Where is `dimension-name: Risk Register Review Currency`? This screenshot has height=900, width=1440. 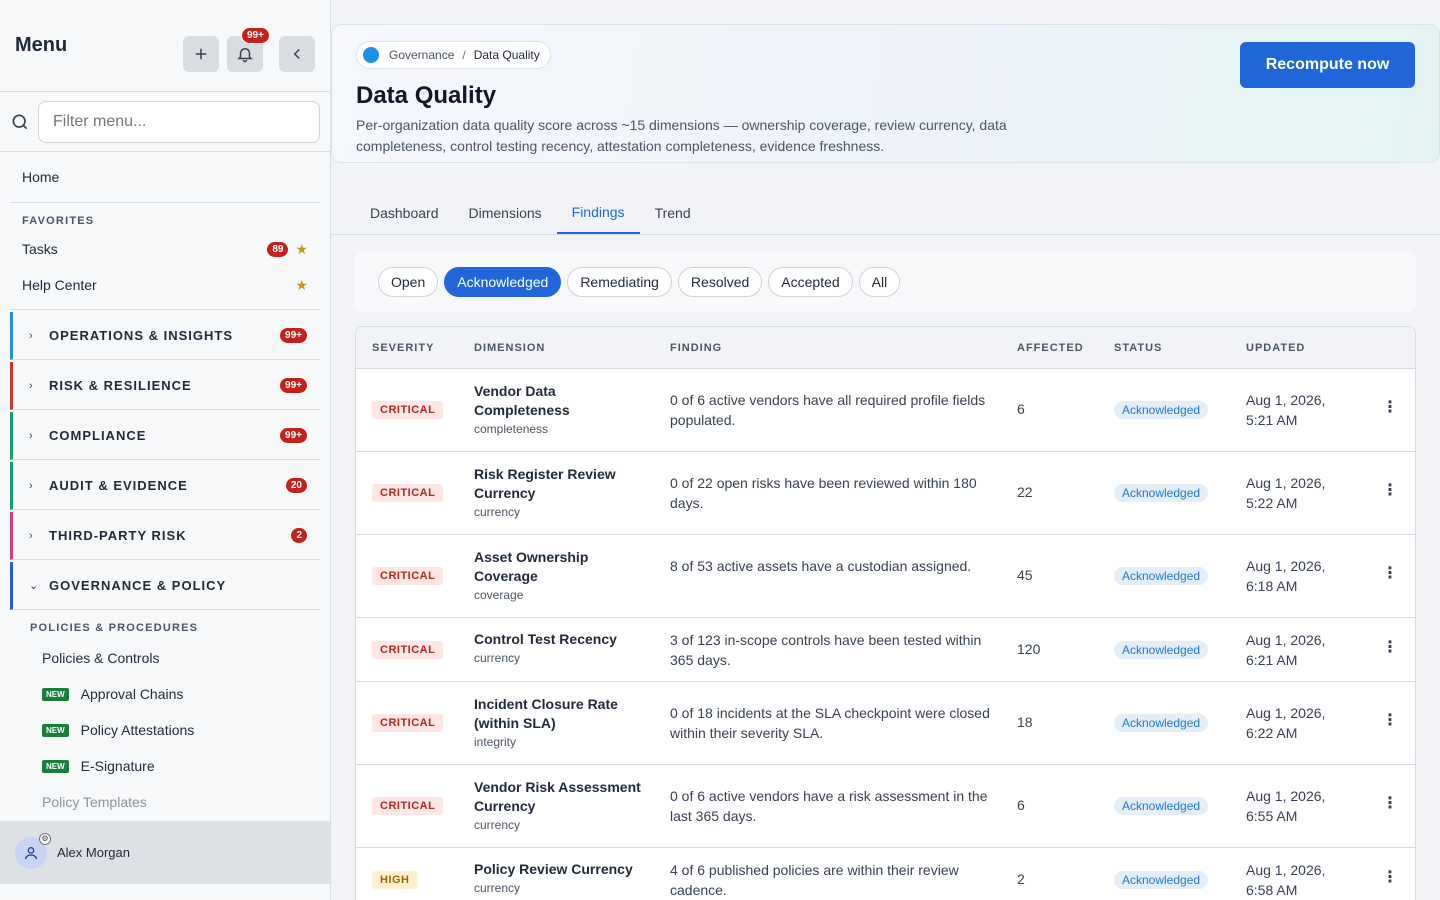
dimension-name: Risk Register Review Currency is located at coordinates (559, 484).